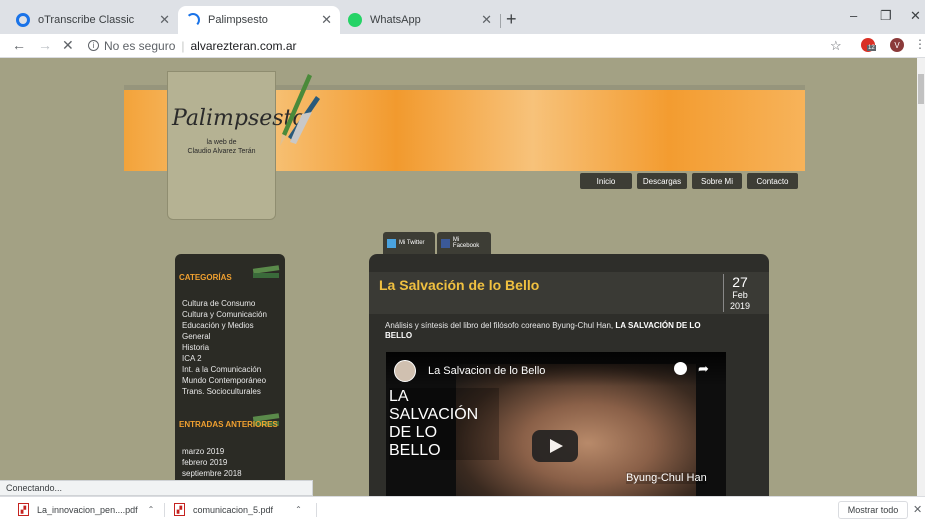  What do you see at coordinates (871, 48) in the screenshot?
I see `extension-badge: 12` at bounding box center [871, 48].